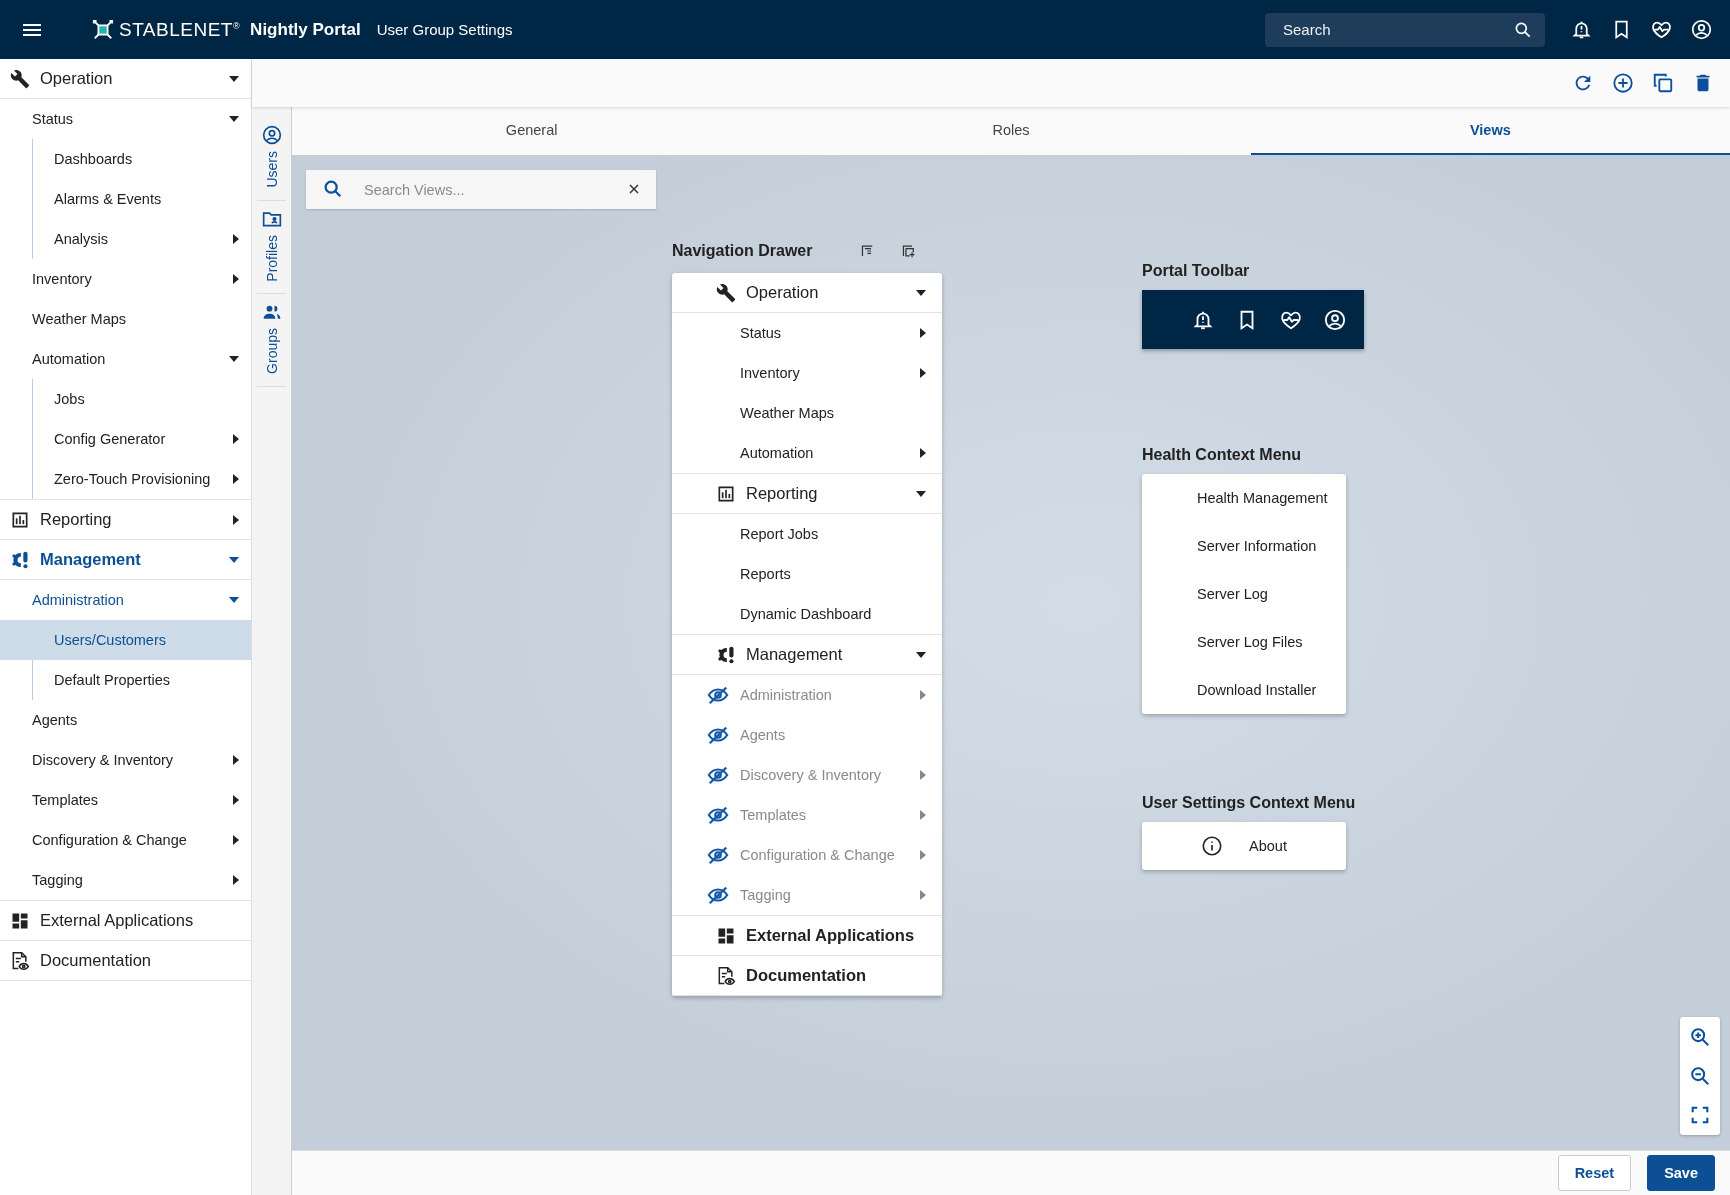 The height and width of the screenshot is (1195, 1730). What do you see at coordinates (807, 855) in the screenshot?
I see `drawer-item: Configuration & Change` at bounding box center [807, 855].